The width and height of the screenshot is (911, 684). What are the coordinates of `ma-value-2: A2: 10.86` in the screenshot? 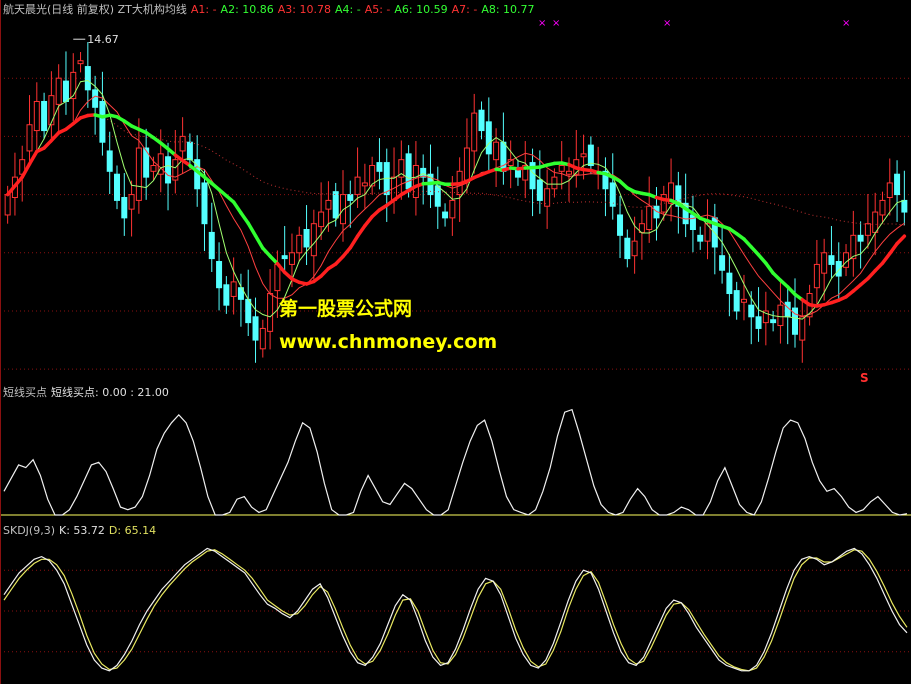 It's located at (247, 9).